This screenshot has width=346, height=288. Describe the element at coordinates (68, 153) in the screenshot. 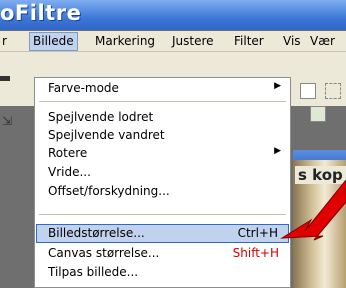

I see `menu-item-label: Rotere` at that location.